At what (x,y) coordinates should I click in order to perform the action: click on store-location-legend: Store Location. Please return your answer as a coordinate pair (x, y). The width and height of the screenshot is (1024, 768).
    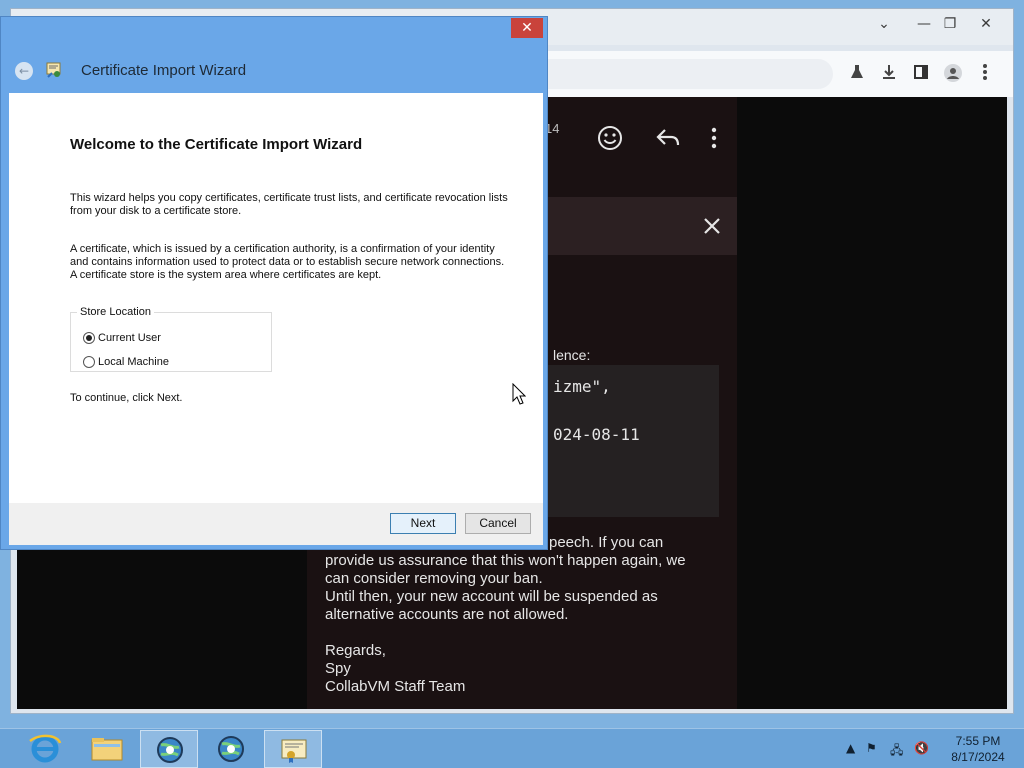
    Looking at the image, I should click on (115, 312).